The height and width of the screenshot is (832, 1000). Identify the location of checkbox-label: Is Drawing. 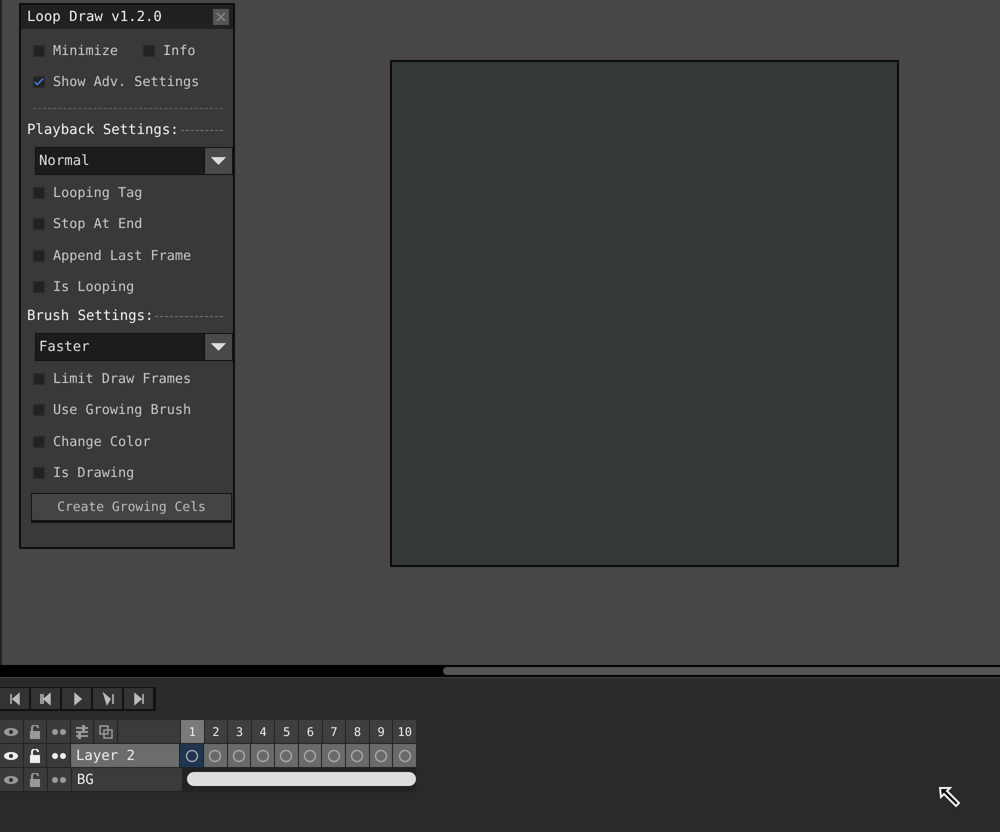
(93, 473).